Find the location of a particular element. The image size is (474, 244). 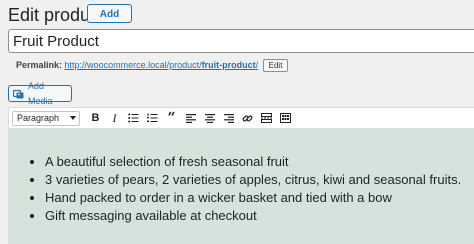

blockquote-button: “ is located at coordinates (171, 118).